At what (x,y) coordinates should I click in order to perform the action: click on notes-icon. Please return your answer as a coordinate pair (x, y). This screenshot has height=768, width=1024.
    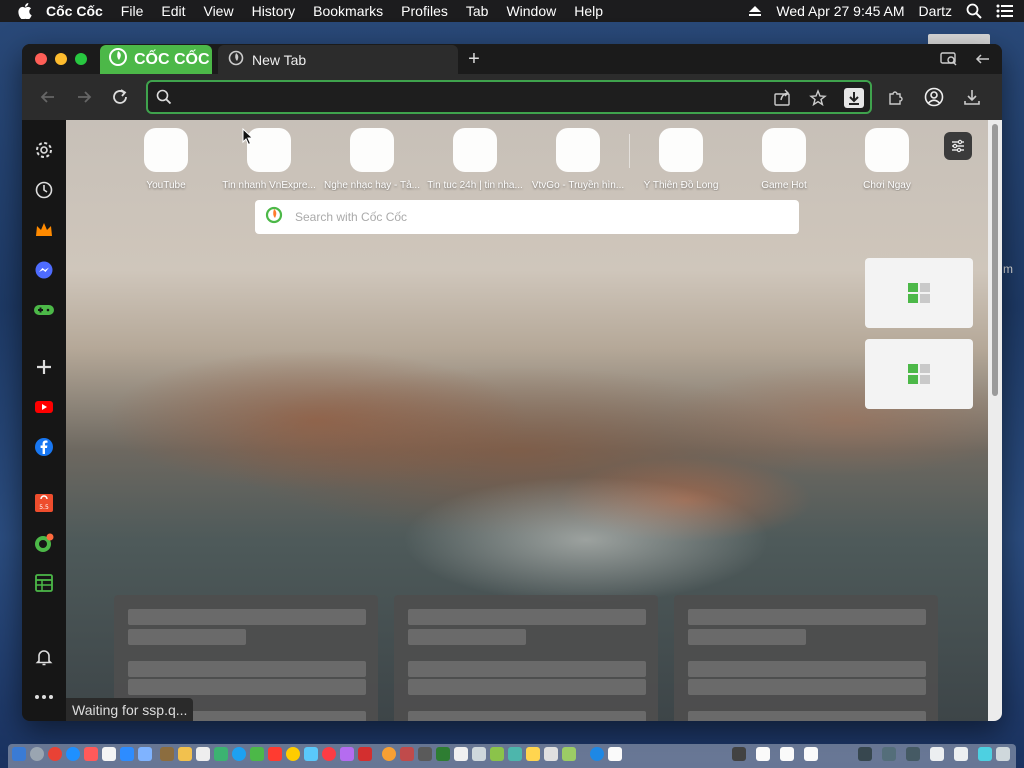
    Looking at the image, I should click on (109, 754).